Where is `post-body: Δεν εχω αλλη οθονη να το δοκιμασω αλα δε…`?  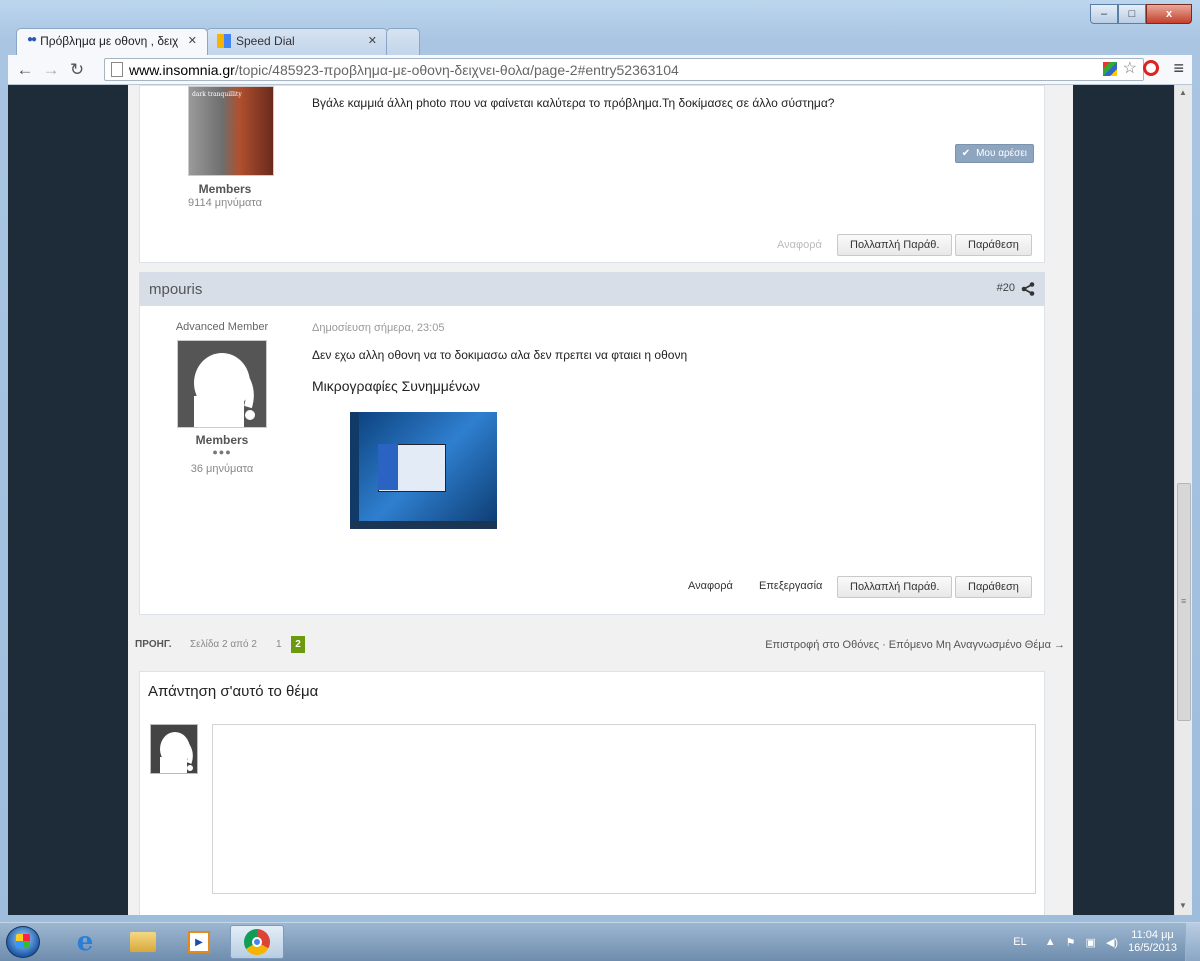 post-body: Δεν εχω αλλη οθονη να το δοκιμασω αλα δε… is located at coordinates (500, 355).